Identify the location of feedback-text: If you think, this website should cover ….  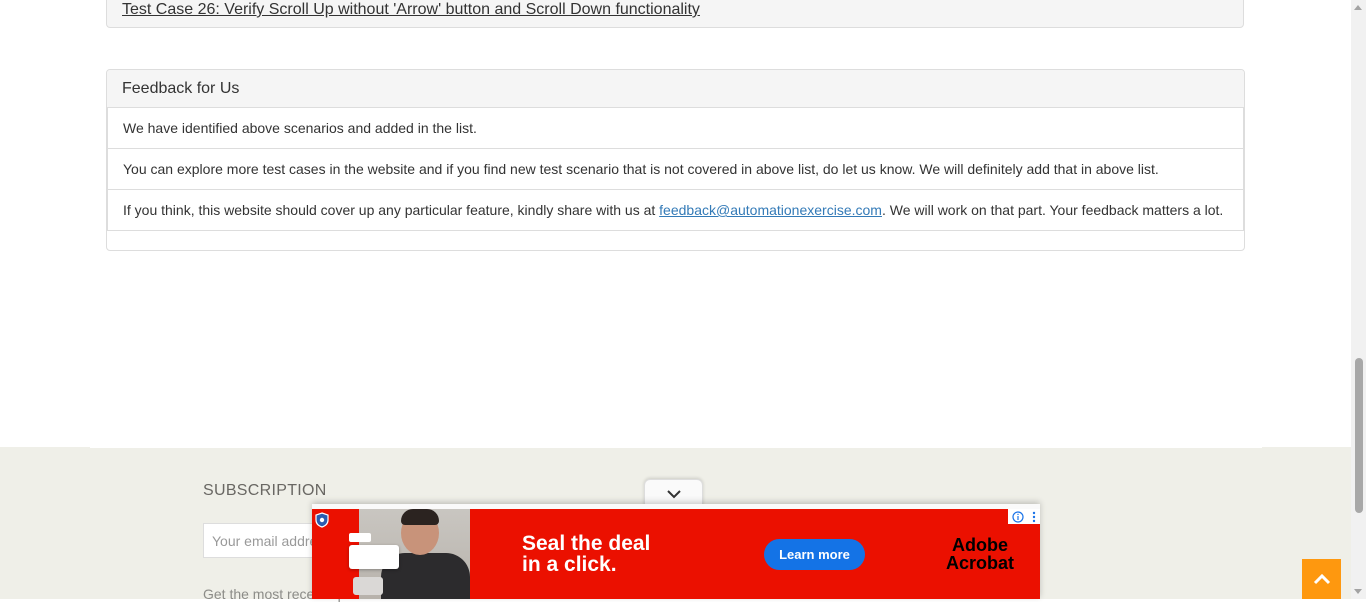
(391, 210).